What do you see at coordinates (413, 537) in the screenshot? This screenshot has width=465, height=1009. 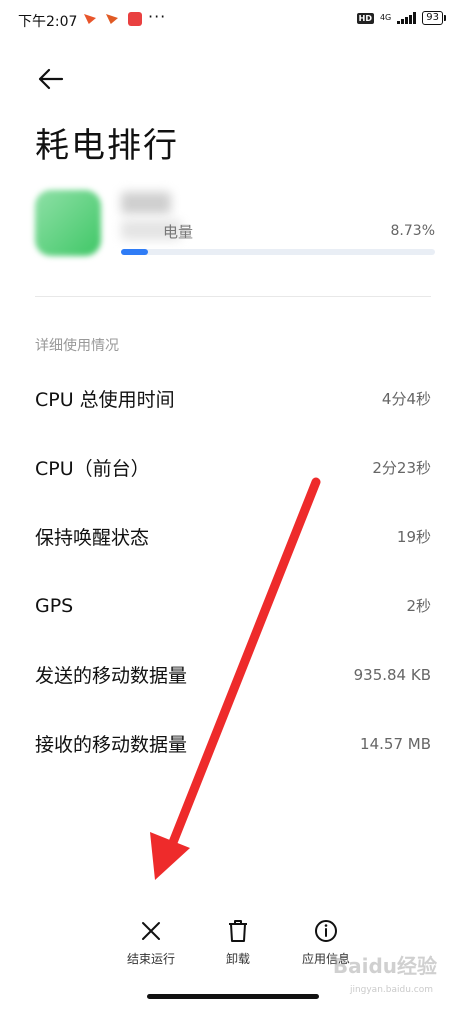 I see `detail-value: 19秒` at bounding box center [413, 537].